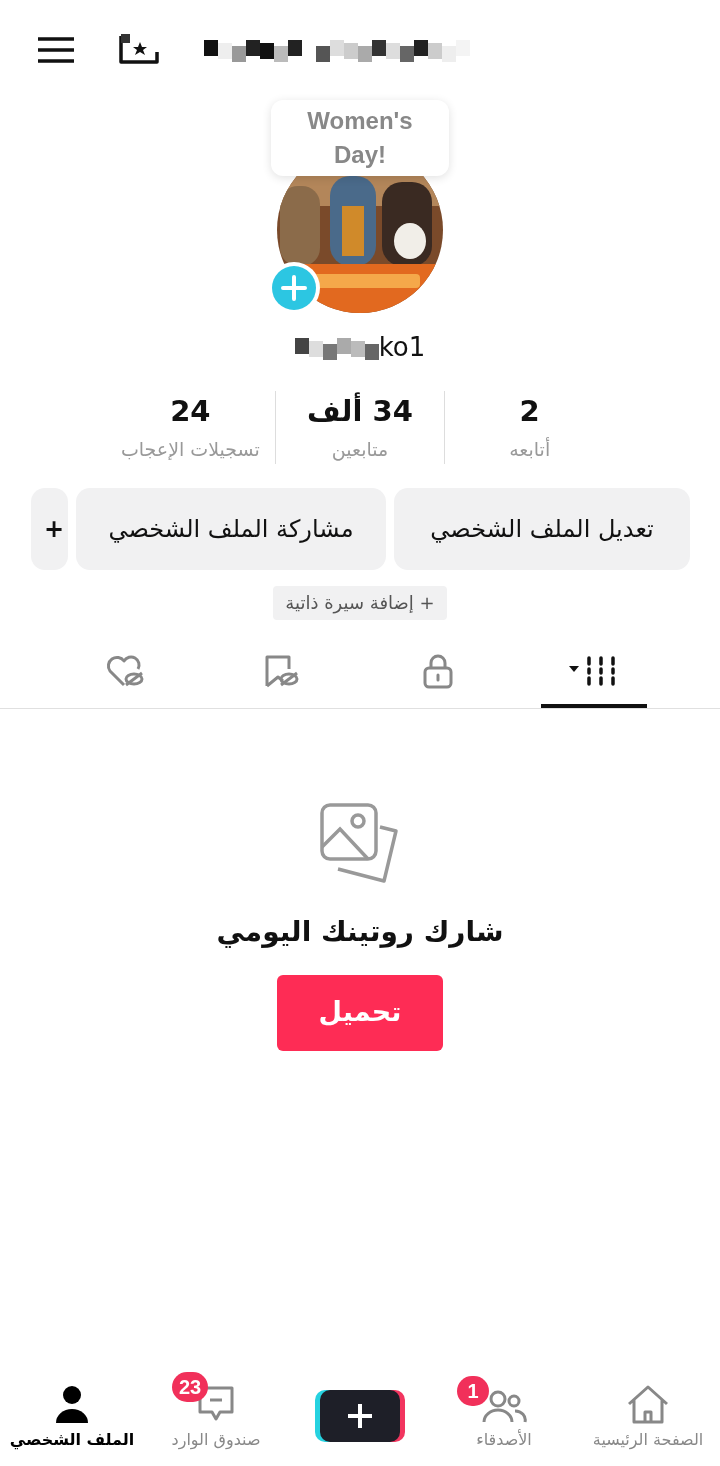 This screenshot has width=720, height=1466. I want to click on empty-state-title: شارك روتينك اليومي, so click(360, 931).